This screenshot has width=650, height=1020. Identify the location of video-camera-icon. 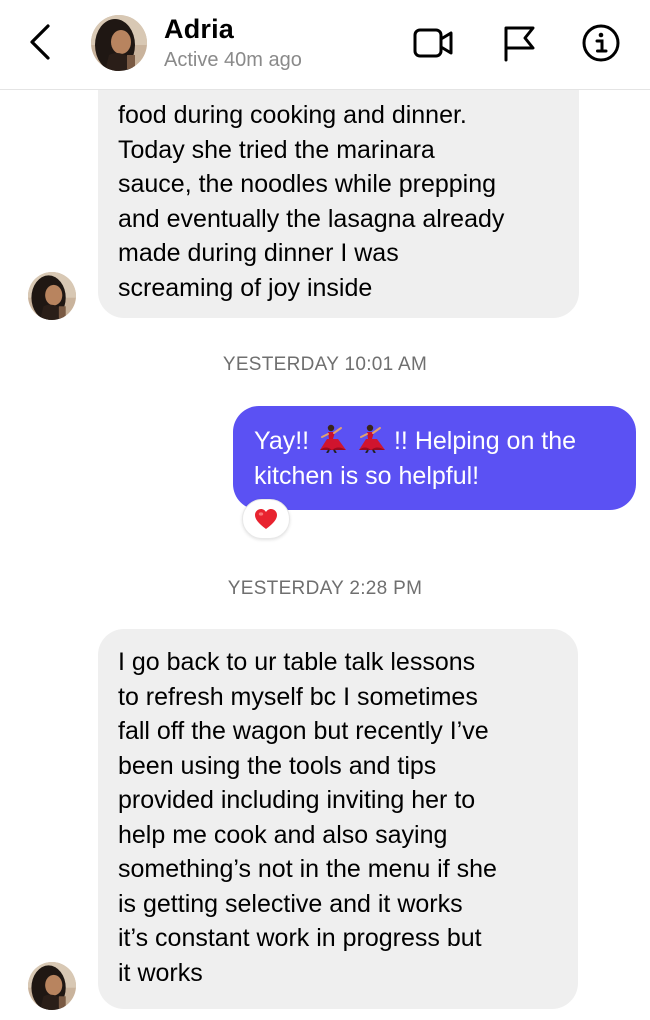
(433, 43).